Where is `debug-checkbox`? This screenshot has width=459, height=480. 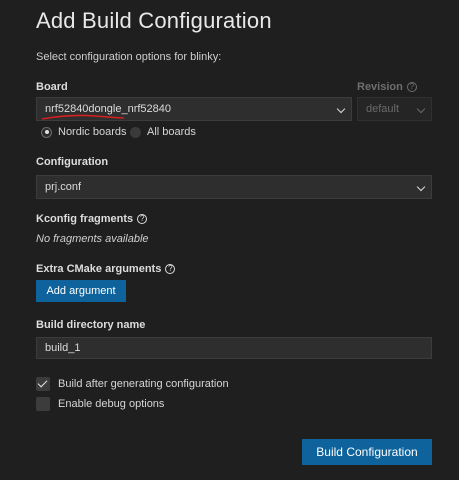 debug-checkbox is located at coordinates (43, 404).